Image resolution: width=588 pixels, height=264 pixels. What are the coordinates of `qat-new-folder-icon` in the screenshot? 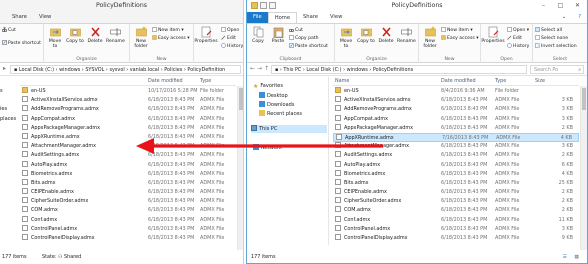 It's located at (272, 5).